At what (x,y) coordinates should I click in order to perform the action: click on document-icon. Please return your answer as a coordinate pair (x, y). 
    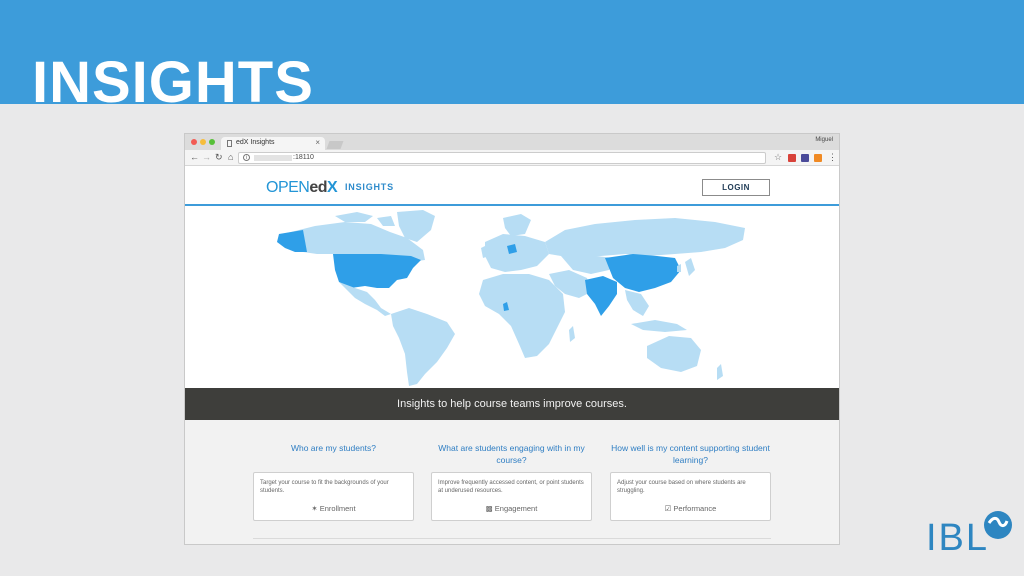
    Looking at the image, I should click on (229, 143).